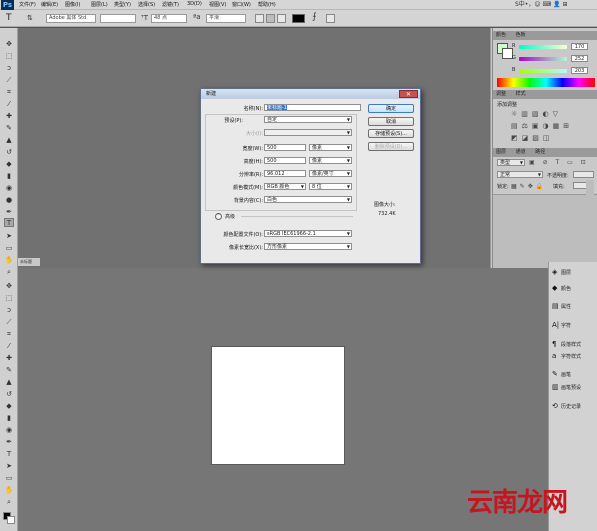 The height and width of the screenshot is (531, 597). I want to click on align-right-icon, so click(281, 18).